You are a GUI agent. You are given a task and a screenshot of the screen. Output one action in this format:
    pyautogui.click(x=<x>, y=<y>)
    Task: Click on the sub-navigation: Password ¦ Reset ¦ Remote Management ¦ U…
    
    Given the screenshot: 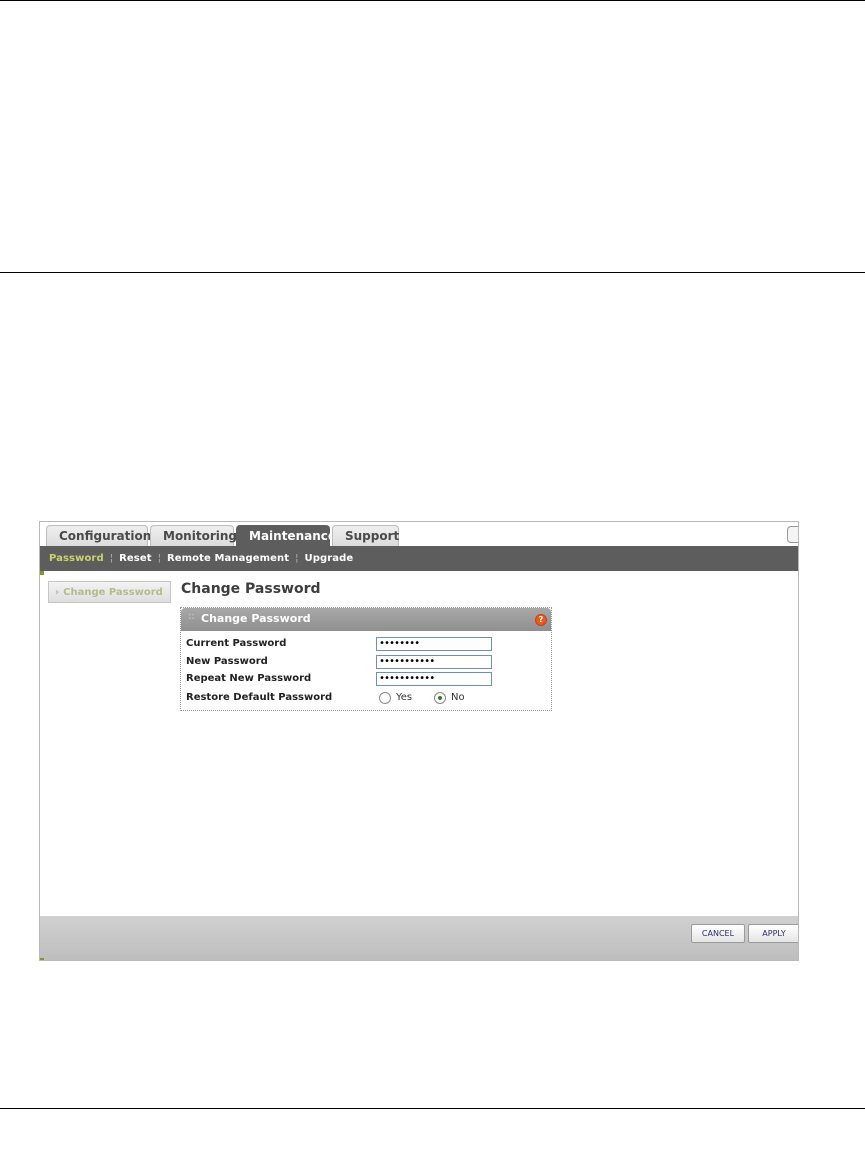 What is the action you would take?
    pyautogui.click(x=419, y=558)
    